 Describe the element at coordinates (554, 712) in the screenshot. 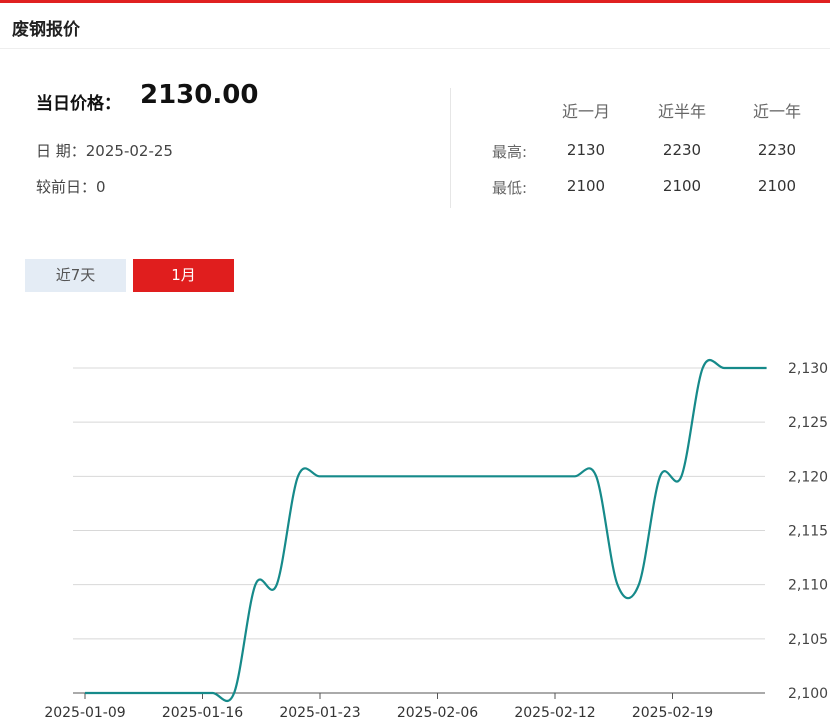

I see `x-tick-label: 2025-02-12` at that location.